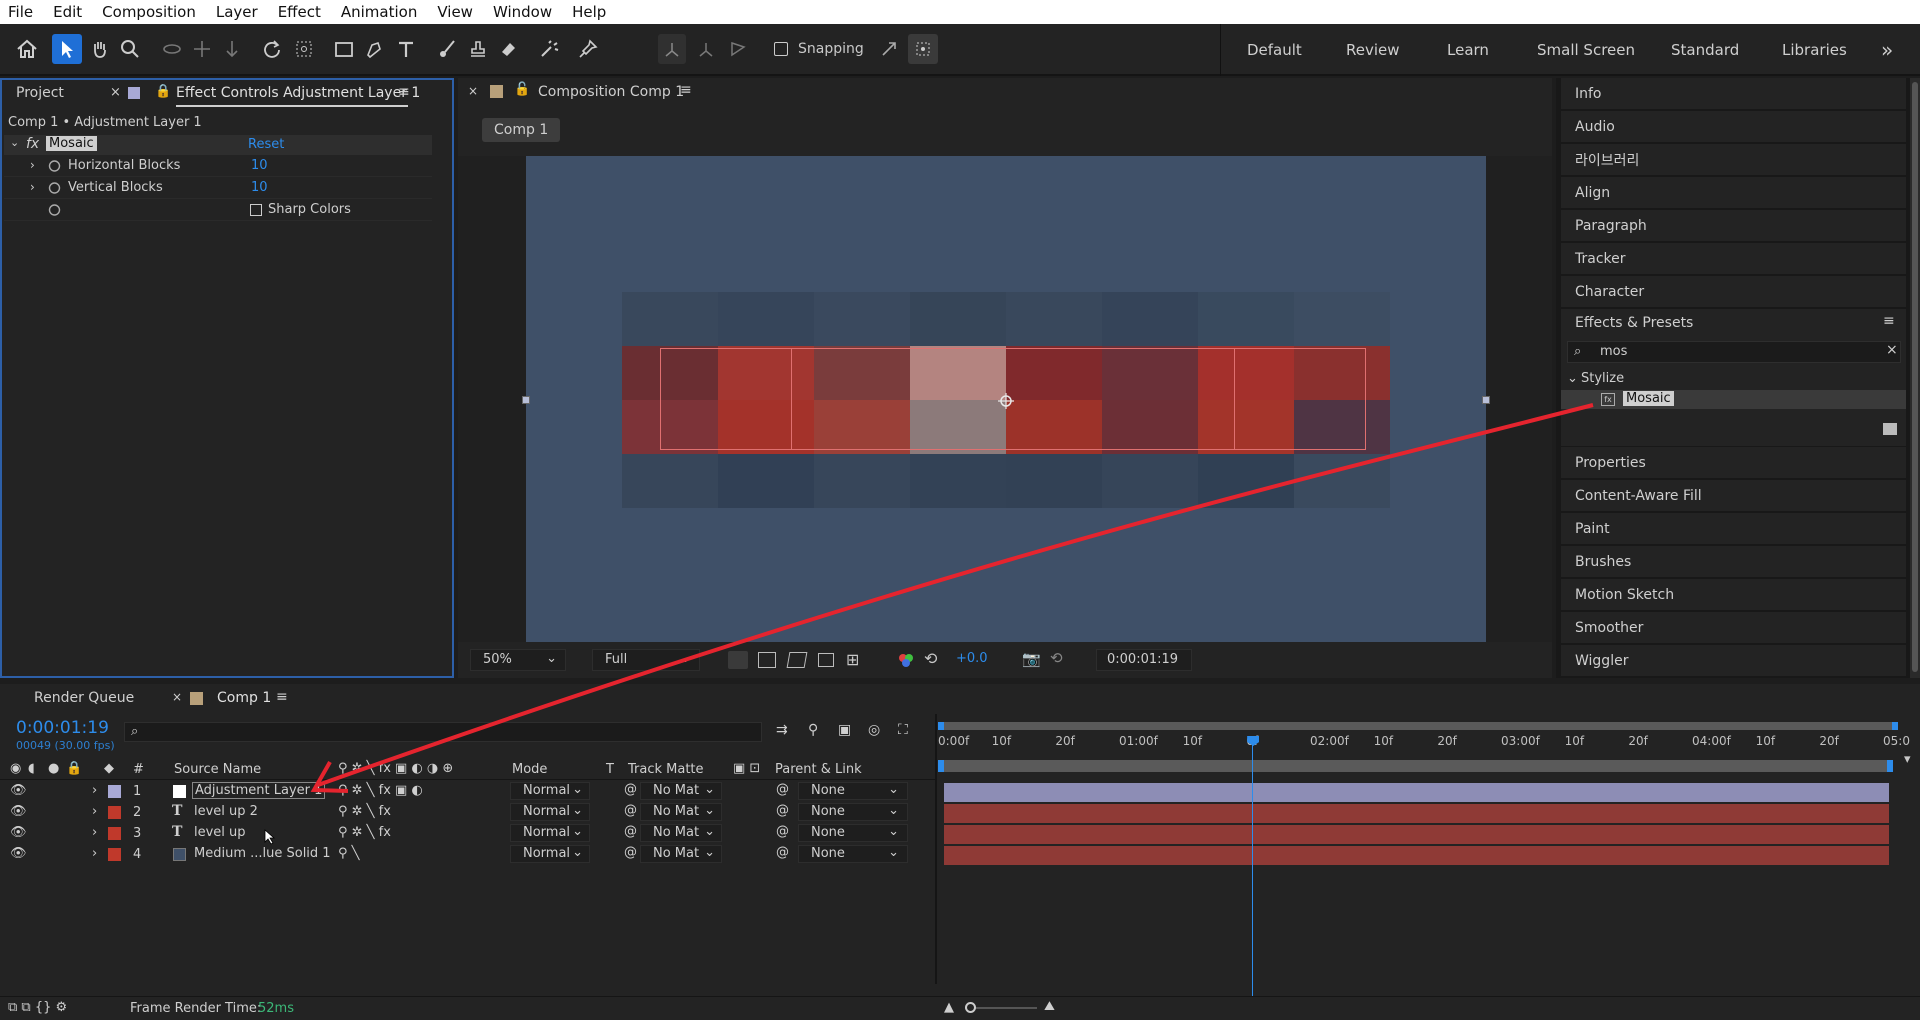 The width and height of the screenshot is (1920, 1020). I want to click on selection-tool-icon, so click(67, 49).